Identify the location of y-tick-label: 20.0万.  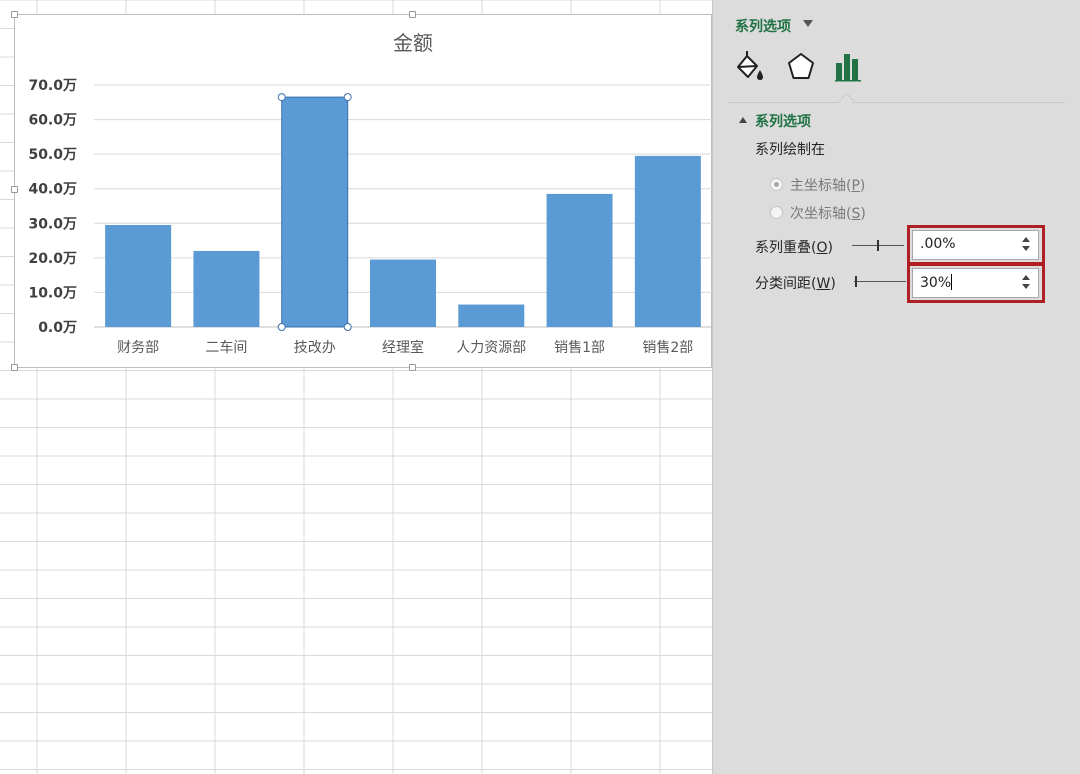
(52, 259).